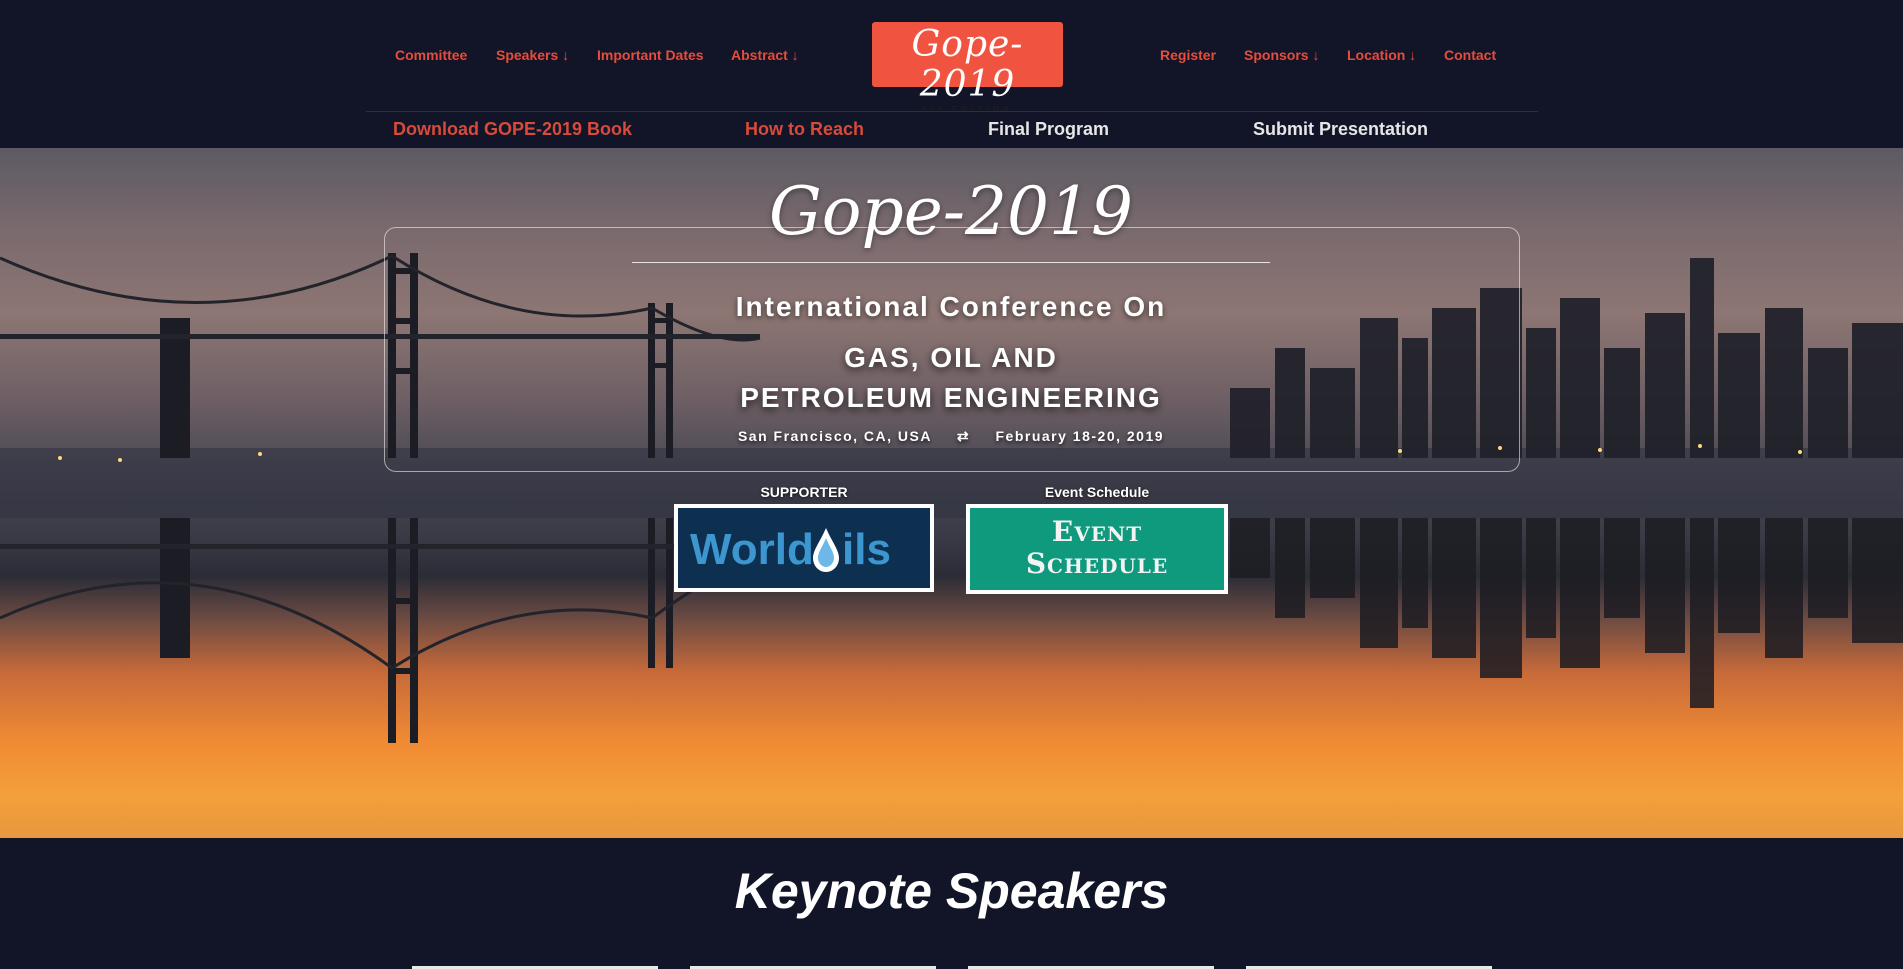 This screenshot has height=969, width=1903. I want to click on conference-name-line1: GAS, OIL AND, so click(951, 357).